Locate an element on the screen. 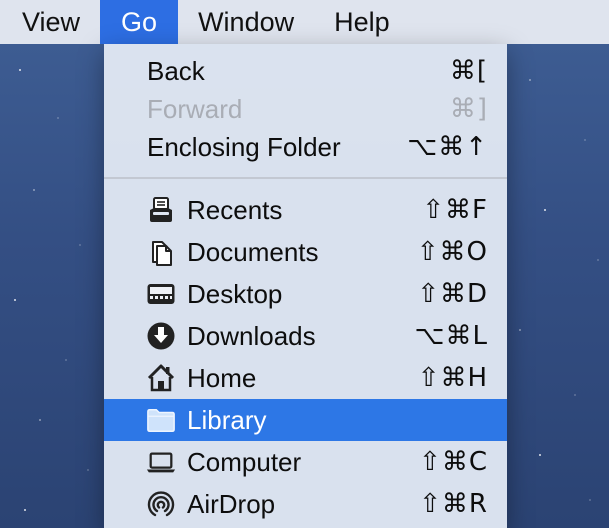 Image resolution: width=609 pixels, height=528 pixels. menu-go: Go is located at coordinates (139, 22).